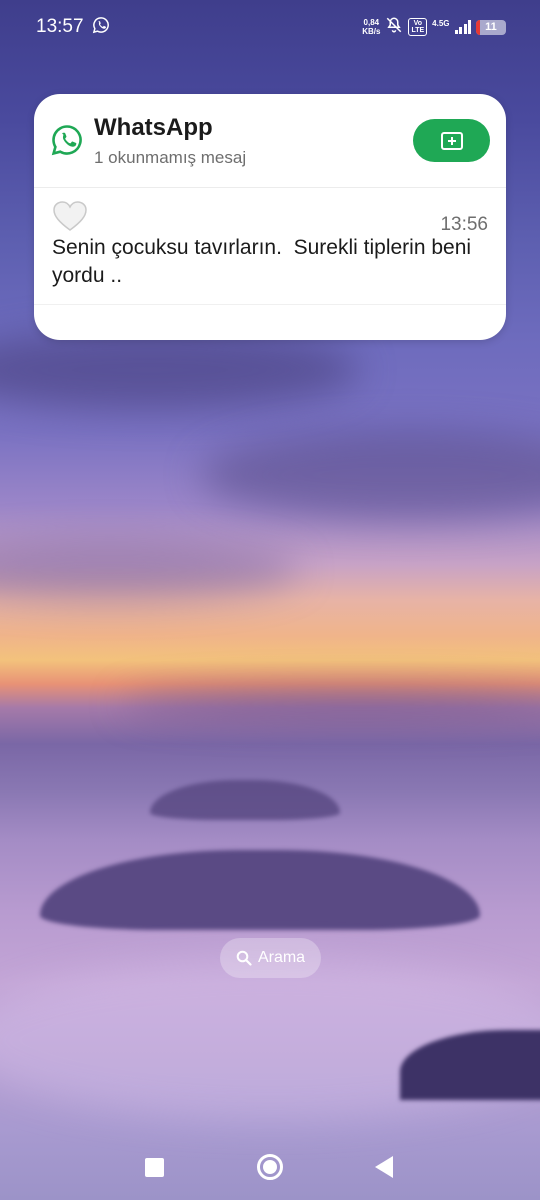 This screenshot has width=540, height=1200. Describe the element at coordinates (464, 224) in the screenshot. I see `message-time: 13:56` at that location.